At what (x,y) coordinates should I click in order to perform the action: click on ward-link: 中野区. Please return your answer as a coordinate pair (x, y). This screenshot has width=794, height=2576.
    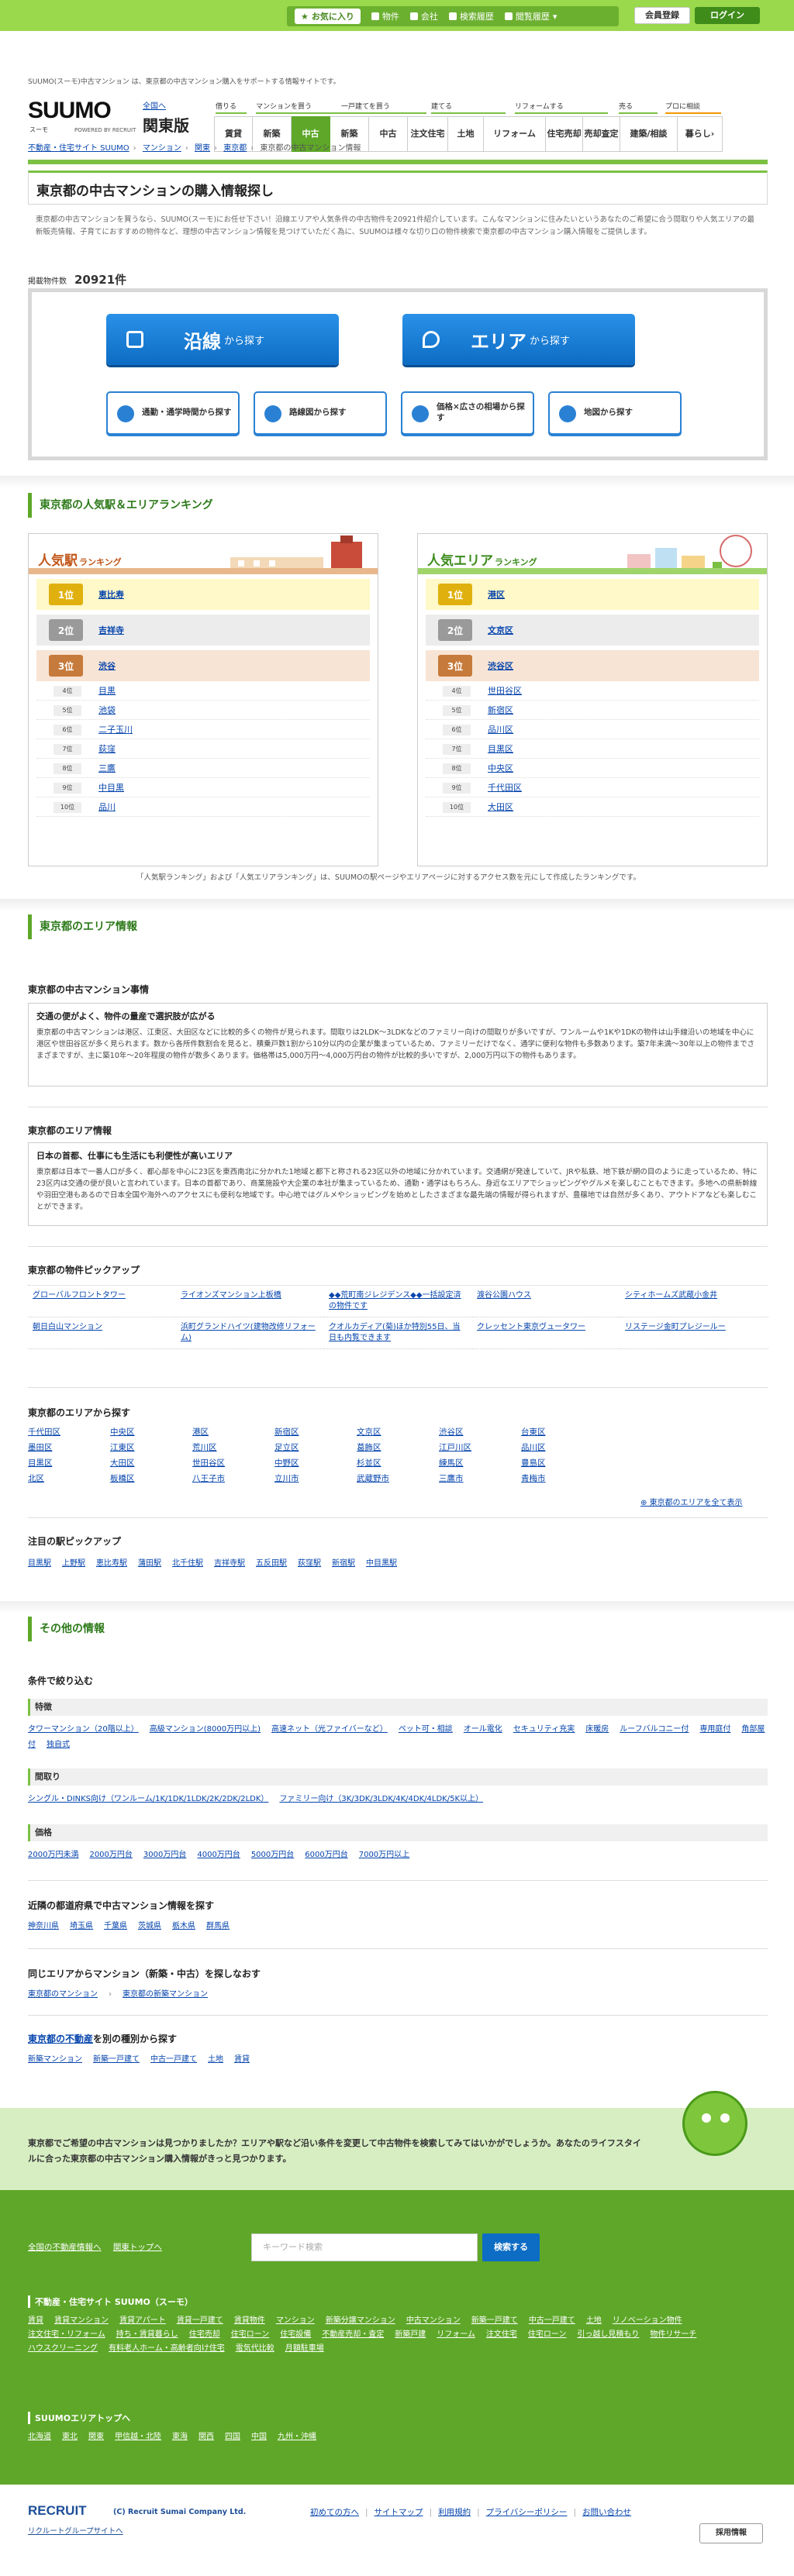
    Looking at the image, I should click on (315, 1463).